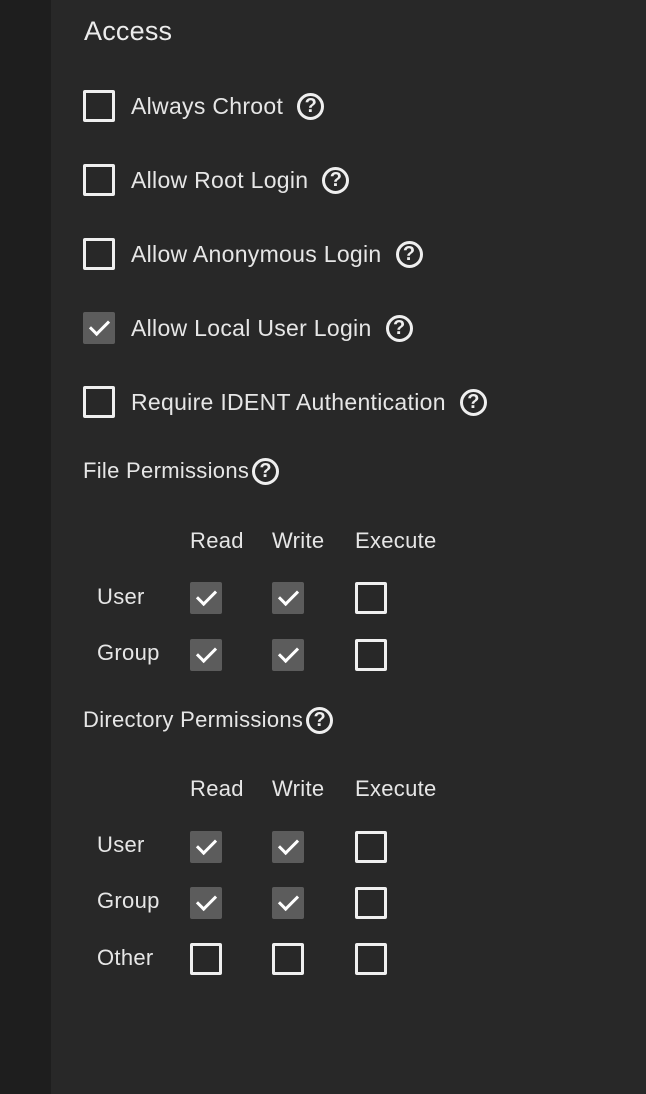 The image size is (646, 1094). I want to click on file-user-execute-checkbox, so click(371, 598).